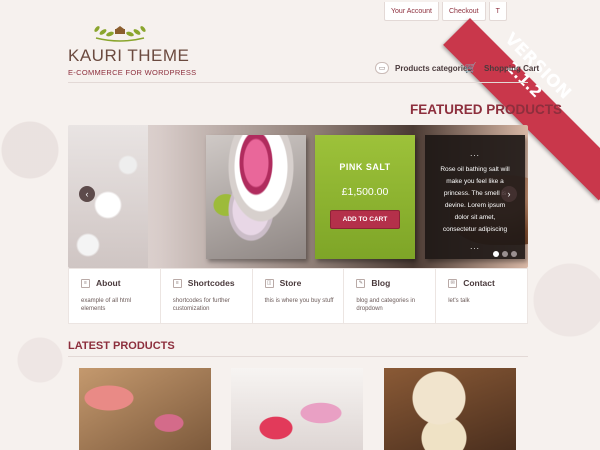 The height and width of the screenshot is (450, 600). I want to click on bag-icon: ◫, so click(269, 283).